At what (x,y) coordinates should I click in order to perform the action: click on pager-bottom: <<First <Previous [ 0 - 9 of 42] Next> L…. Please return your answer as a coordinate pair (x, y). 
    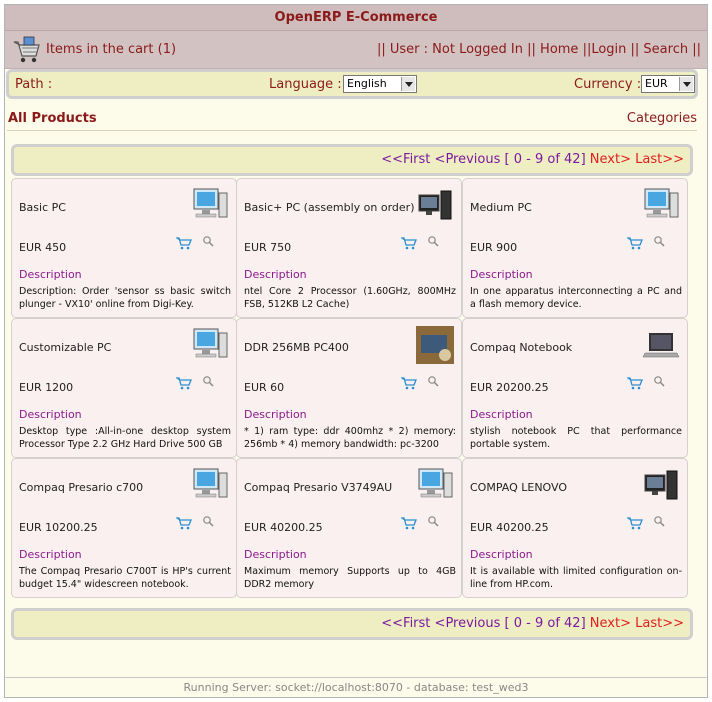
    Looking at the image, I should click on (352, 624).